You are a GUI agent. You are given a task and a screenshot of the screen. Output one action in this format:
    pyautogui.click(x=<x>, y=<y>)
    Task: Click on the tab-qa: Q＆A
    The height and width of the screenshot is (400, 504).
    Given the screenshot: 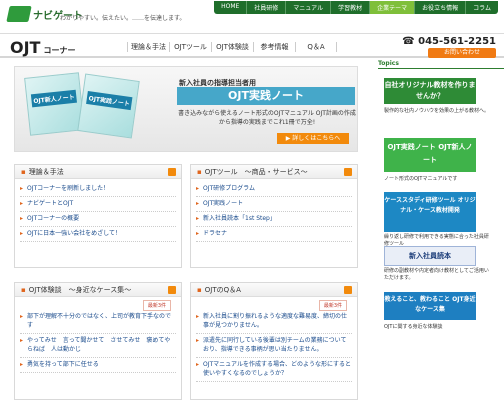 What is the action you would take?
    pyautogui.click(x=316, y=47)
    